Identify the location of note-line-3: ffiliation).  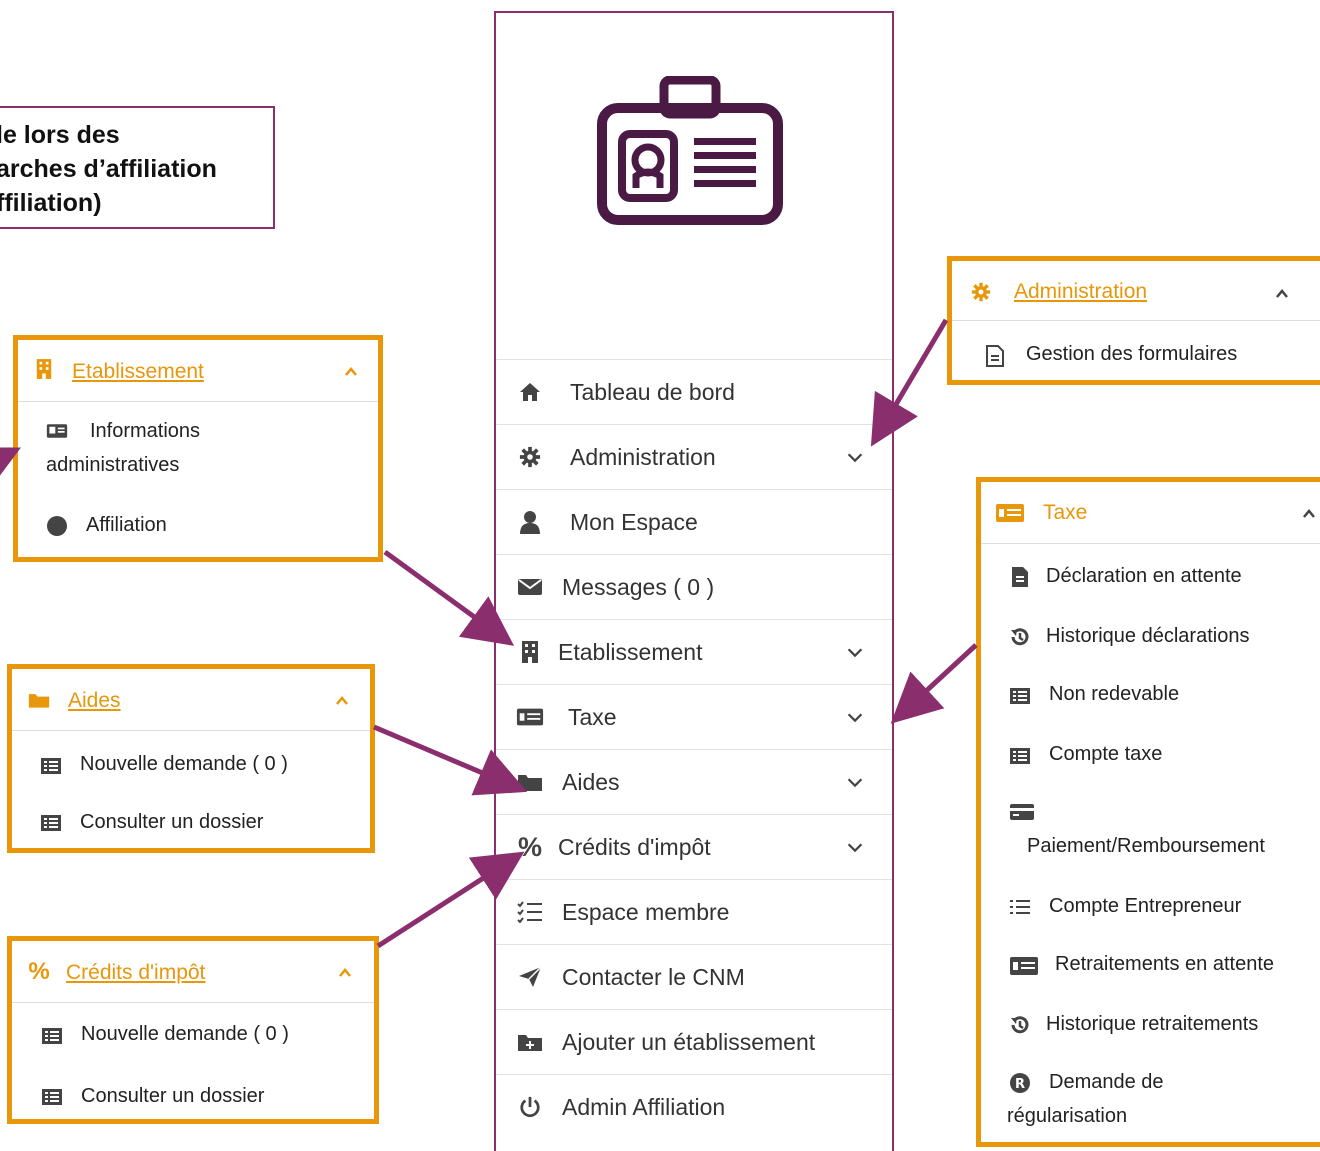
(51, 203).